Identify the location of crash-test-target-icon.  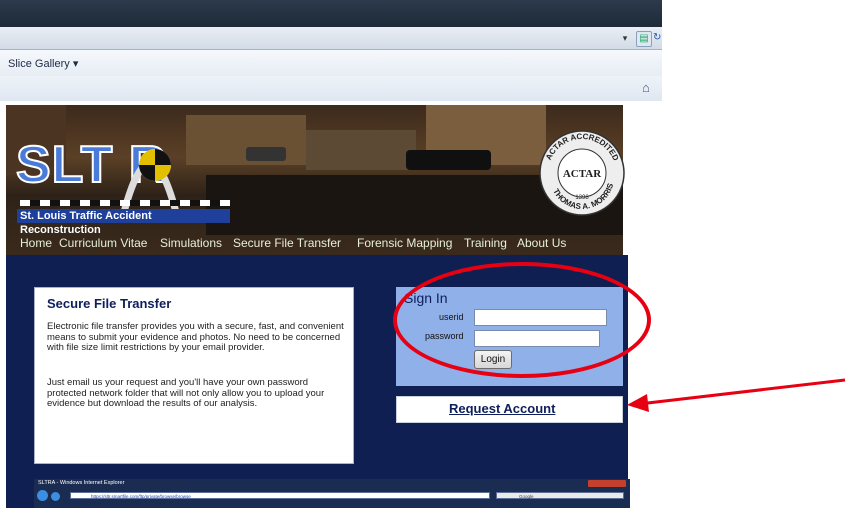
(155, 165).